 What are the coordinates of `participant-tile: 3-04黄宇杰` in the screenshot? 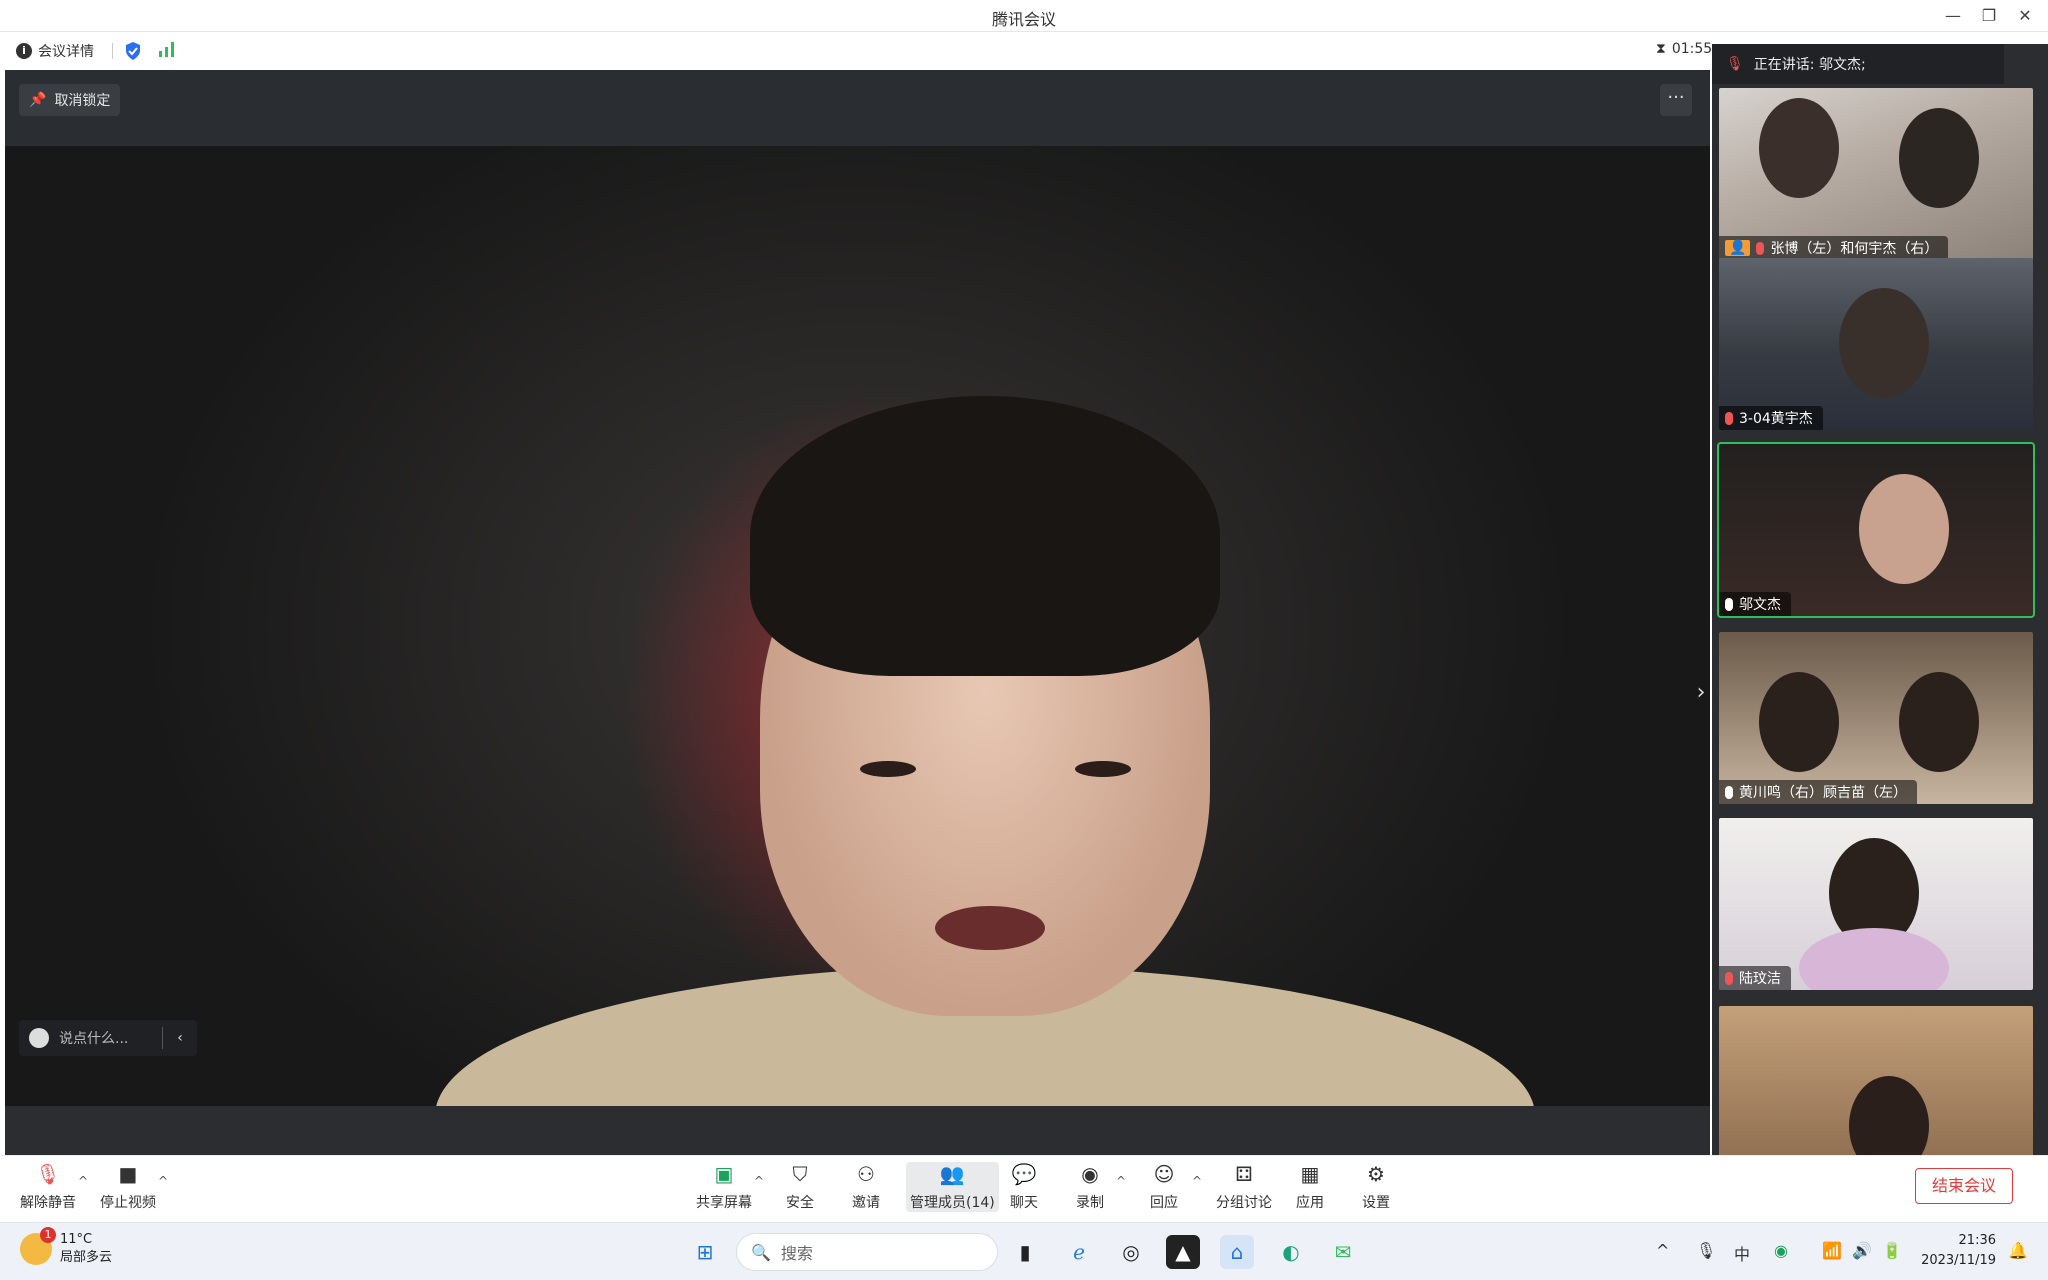 It's located at (1876, 344).